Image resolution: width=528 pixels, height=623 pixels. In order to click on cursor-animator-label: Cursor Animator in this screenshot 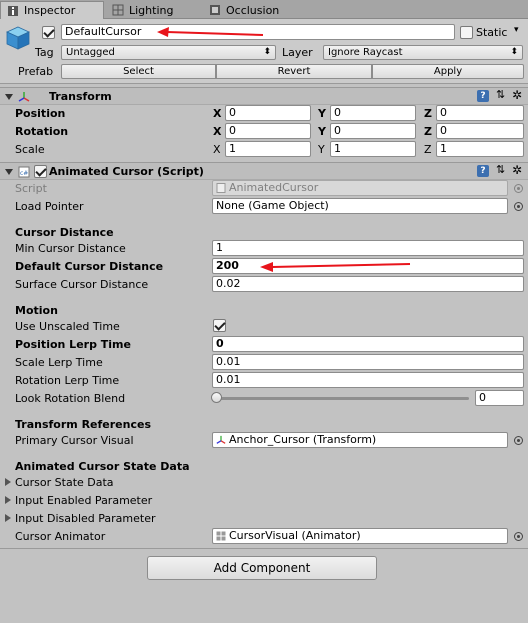, I will do `click(60, 536)`.